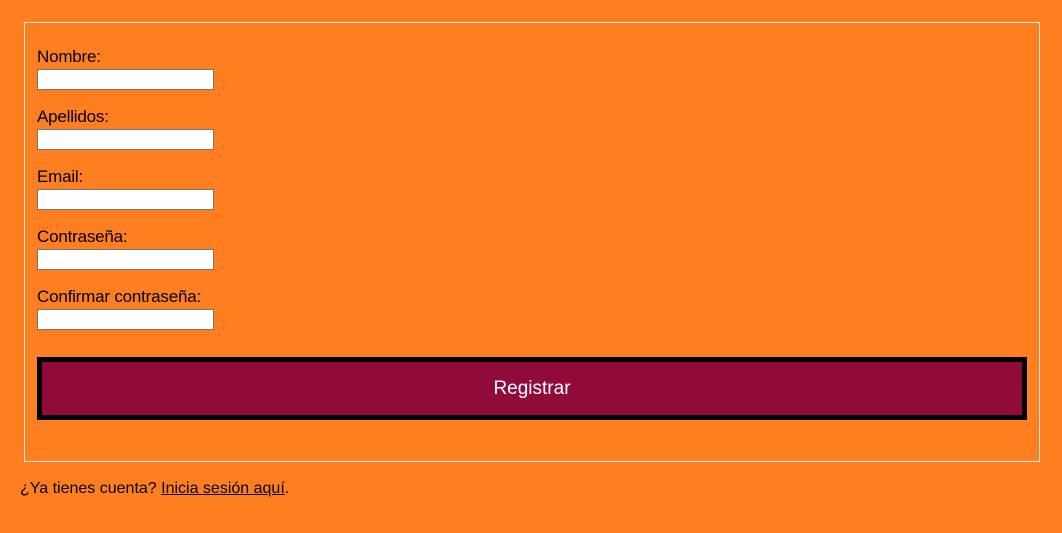 This screenshot has height=533, width=1062. What do you see at coordinates (125, 248) in the screenshot?
I see `password-field: Contraseña:` at bounding box center [125, 248].